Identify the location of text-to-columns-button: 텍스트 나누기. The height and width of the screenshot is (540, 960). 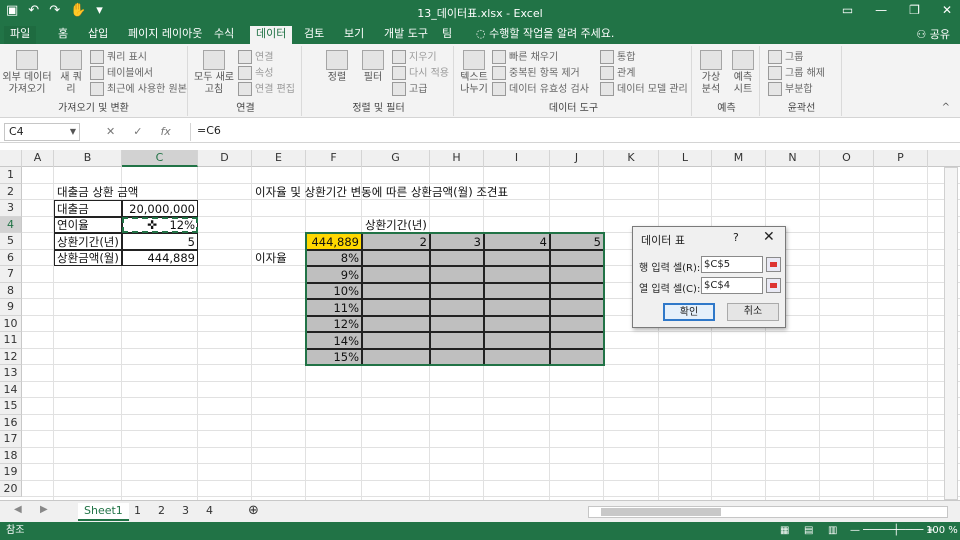
(474, 73).